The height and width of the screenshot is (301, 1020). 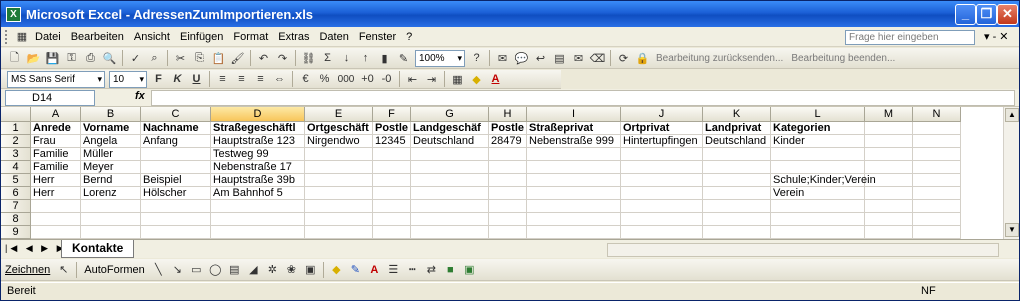 What do you see at coordinates (1011, 173) in the screenshot?
I see `vertical-scrollbar: ▲ ▼` at bounding box center [1011, 173].